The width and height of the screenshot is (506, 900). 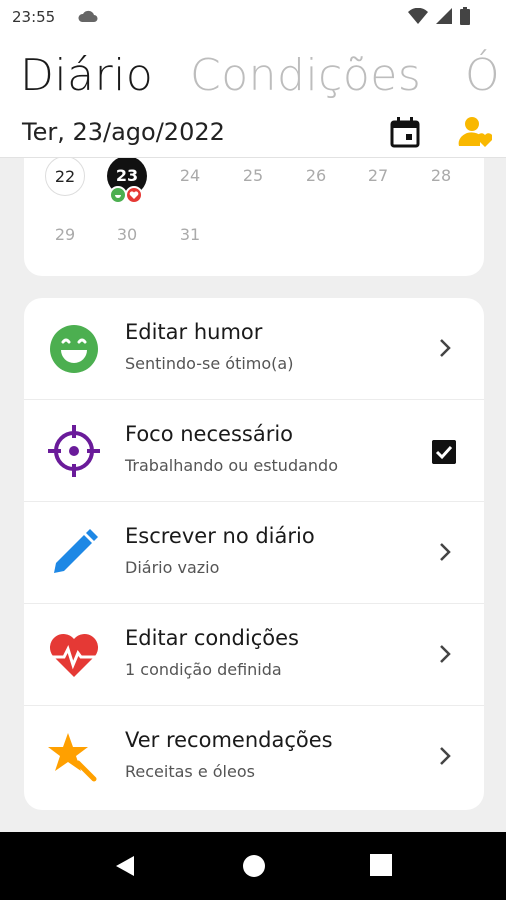 What do you see at coordinates (254, 451) in the screenshot?
I see `menu-item-focus: Foco necessário Trabalhando ou estudando` at bounding box center [254, 451].